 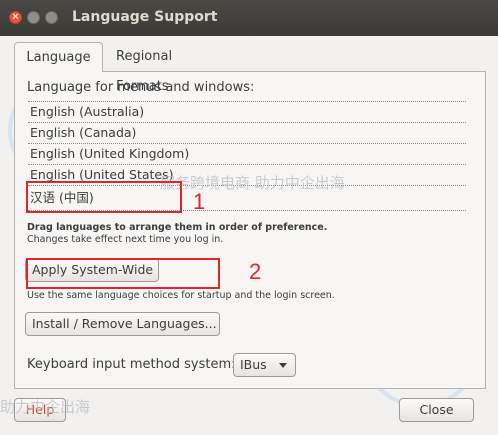 I want to click on language-item-en-gb: English (United Kingdom), so click(x=247, y=153).